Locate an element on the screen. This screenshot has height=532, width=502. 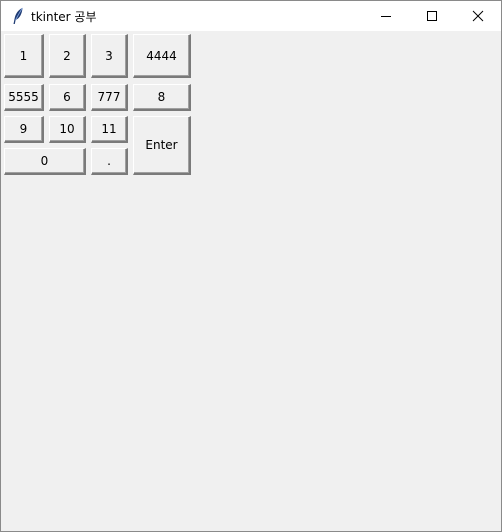
maximize-icon is located at coordinates (432, 16).